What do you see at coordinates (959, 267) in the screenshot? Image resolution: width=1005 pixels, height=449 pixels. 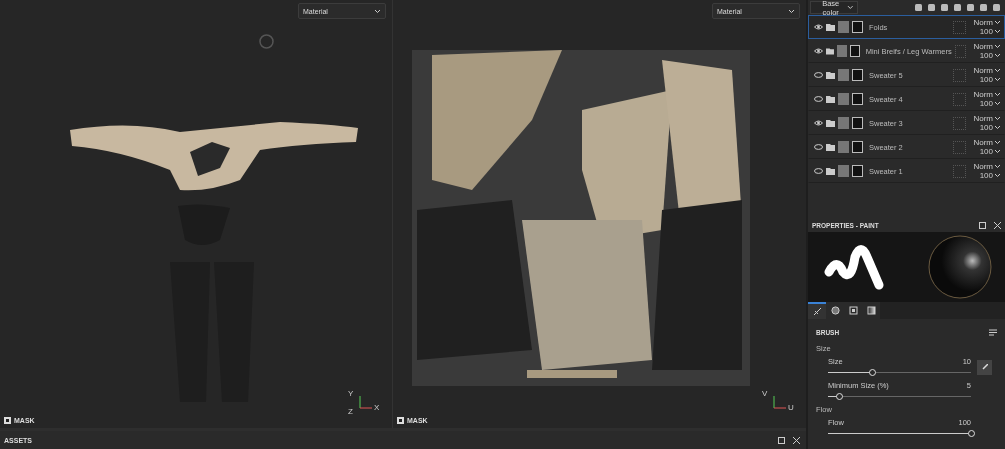 I see `material-sphere-preview` at bounding box center [959, 267].